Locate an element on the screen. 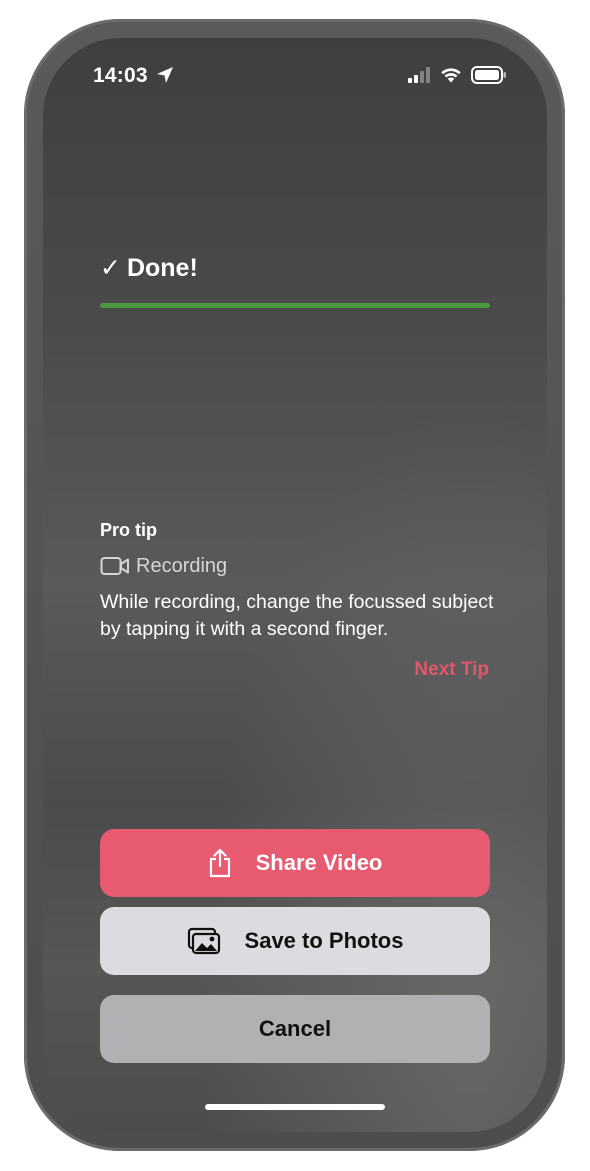 This screenshot has height=1171, width=590. location-arrow-icon is located at coordinates (165, 75).